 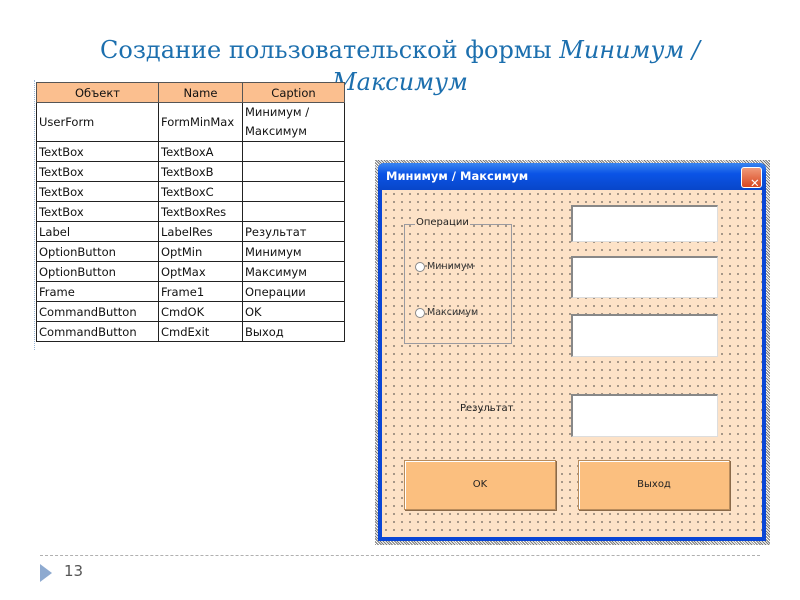 I want to click on table-row: TextBox TextBoxC, so click(x=190, y=191).